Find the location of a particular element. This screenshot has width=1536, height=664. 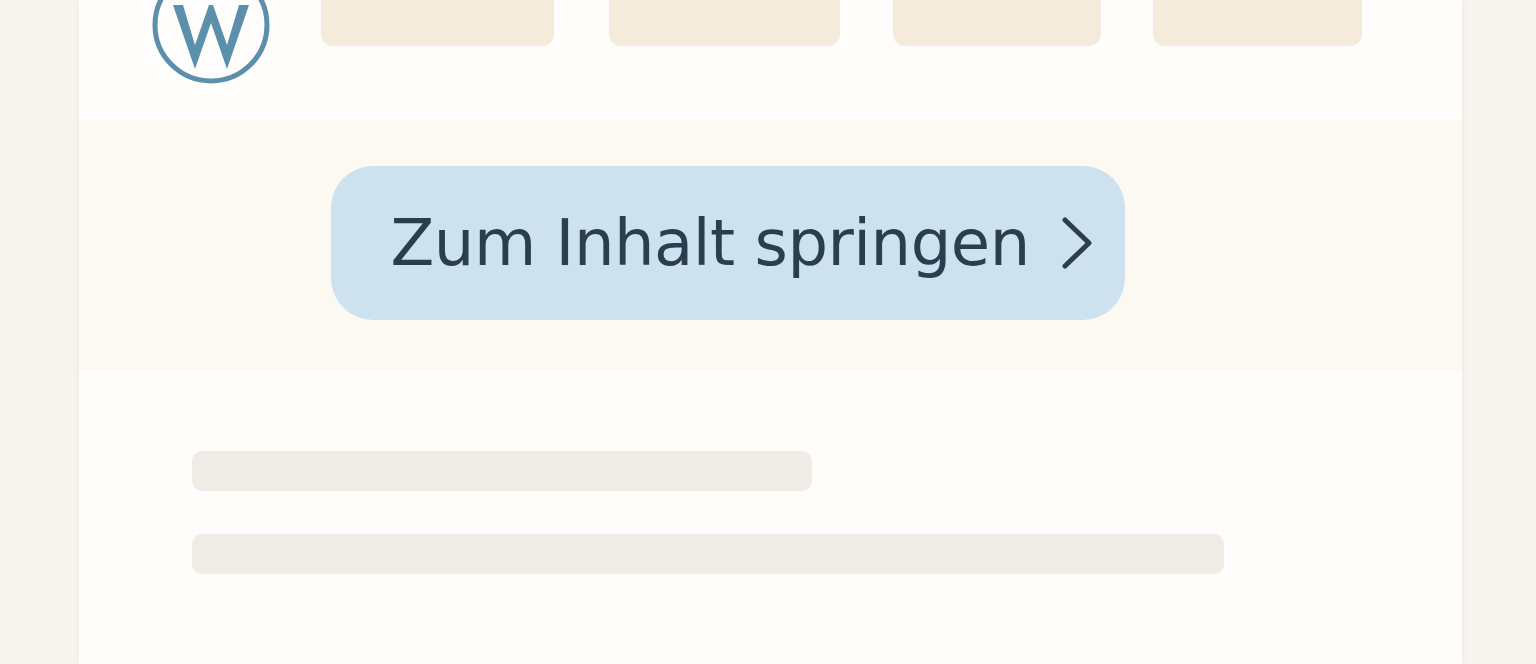

circle-logo-icon is located at coordinates (211, 42).